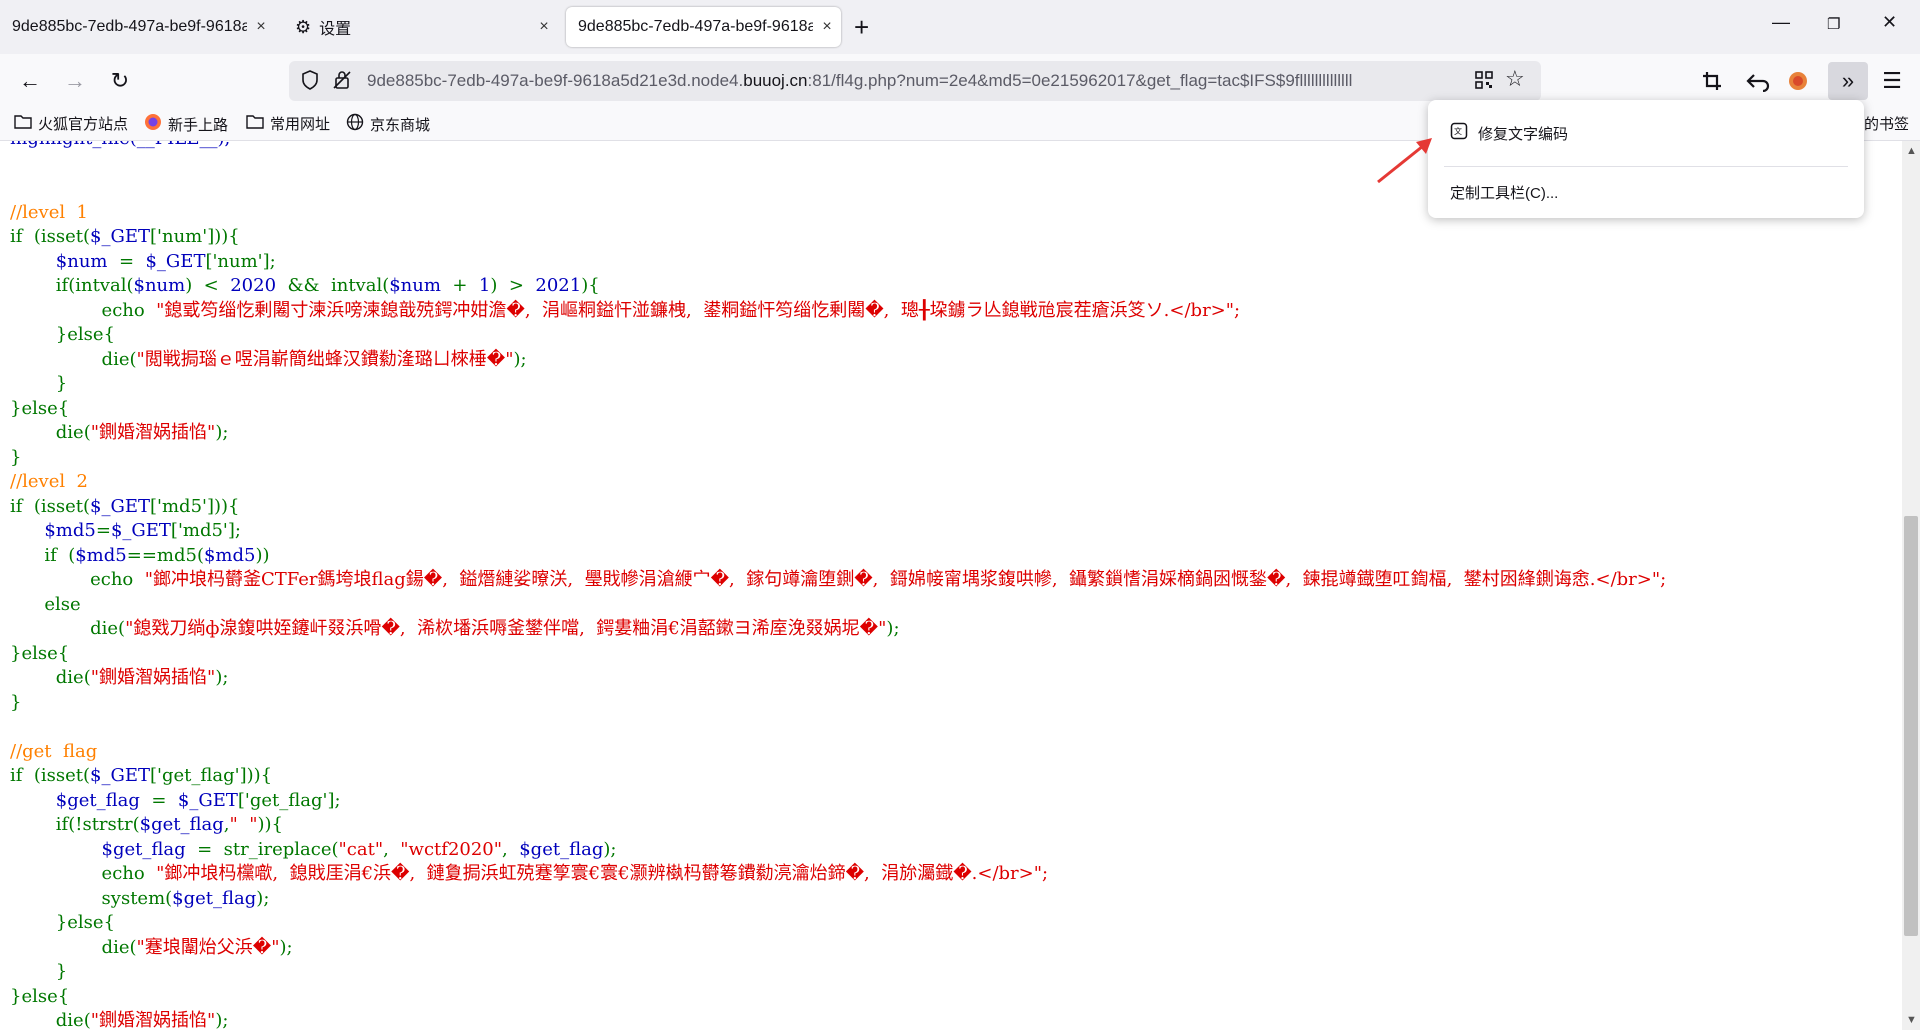 The height and width of the screenshot is (1030, 1920). What do you see at coordinates (211, 775) in the screenshot?
I see `code-token: ['get_flag'])){` at bounding box center [211, 775].